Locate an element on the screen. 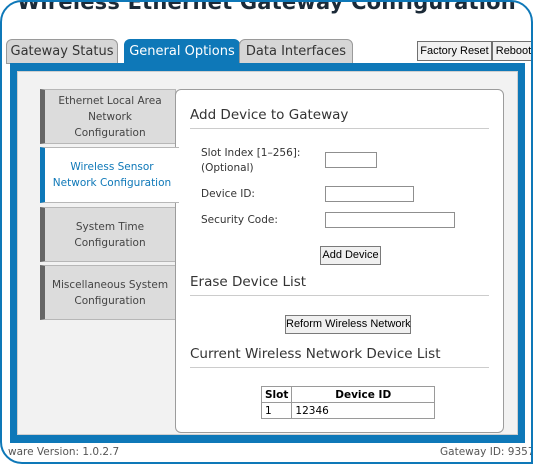 Image resolution: width=533 pixels, height=464 pixels. sidebar-item-wireless-sensor-network: Wireless Sensor Network Configuration is located at coordinates (109, 175).